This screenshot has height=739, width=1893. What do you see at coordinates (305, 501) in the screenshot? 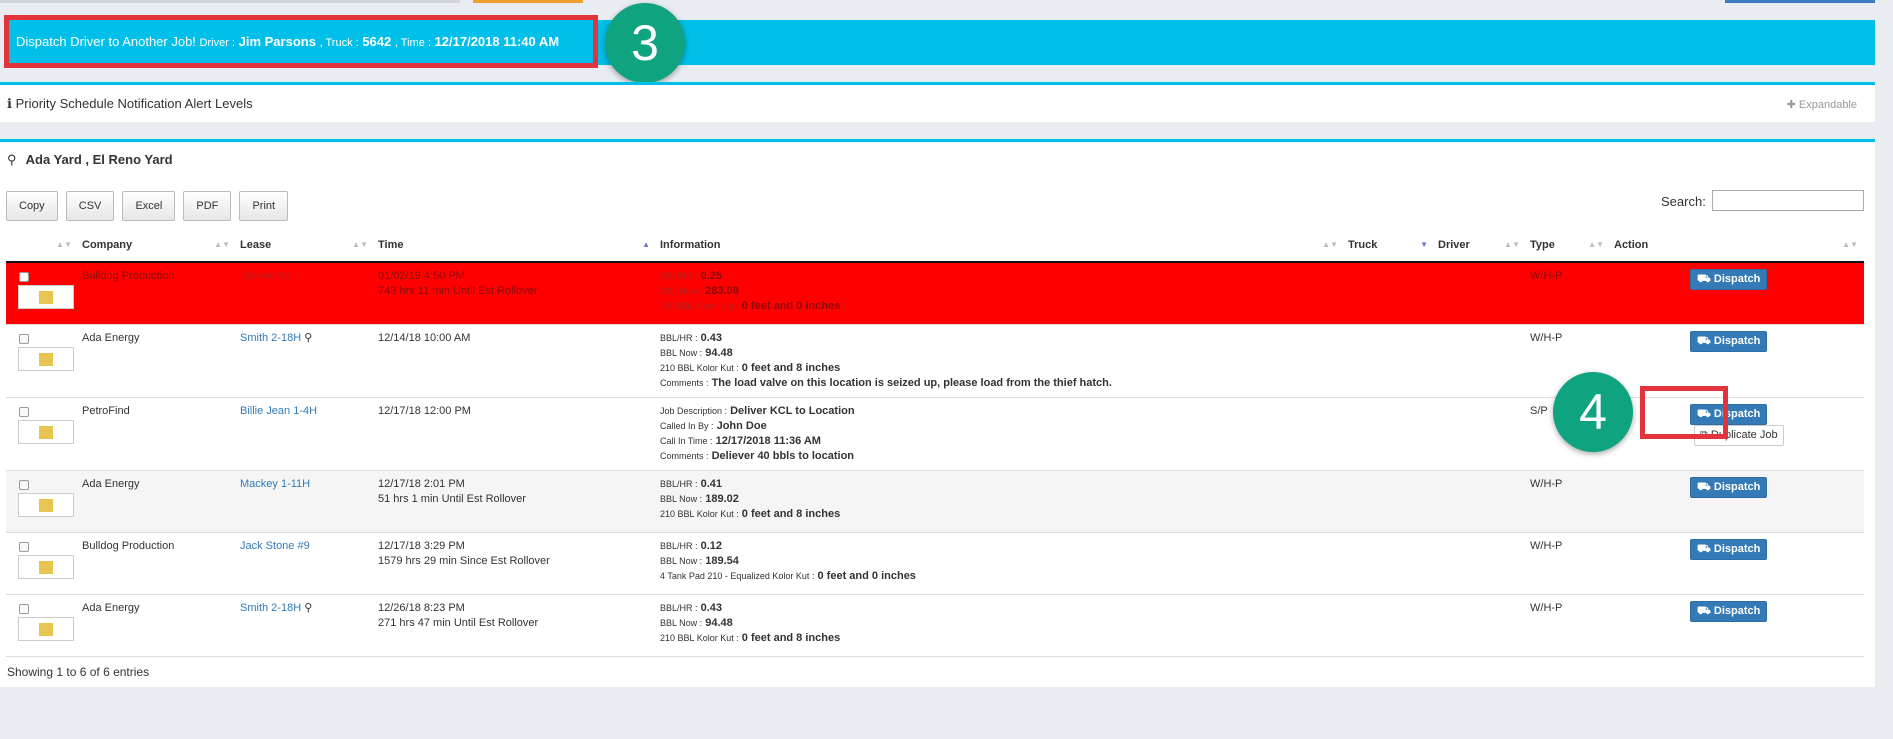
I see `lease-cell: Mackey 1-11H` at bounding box center [305, 501].